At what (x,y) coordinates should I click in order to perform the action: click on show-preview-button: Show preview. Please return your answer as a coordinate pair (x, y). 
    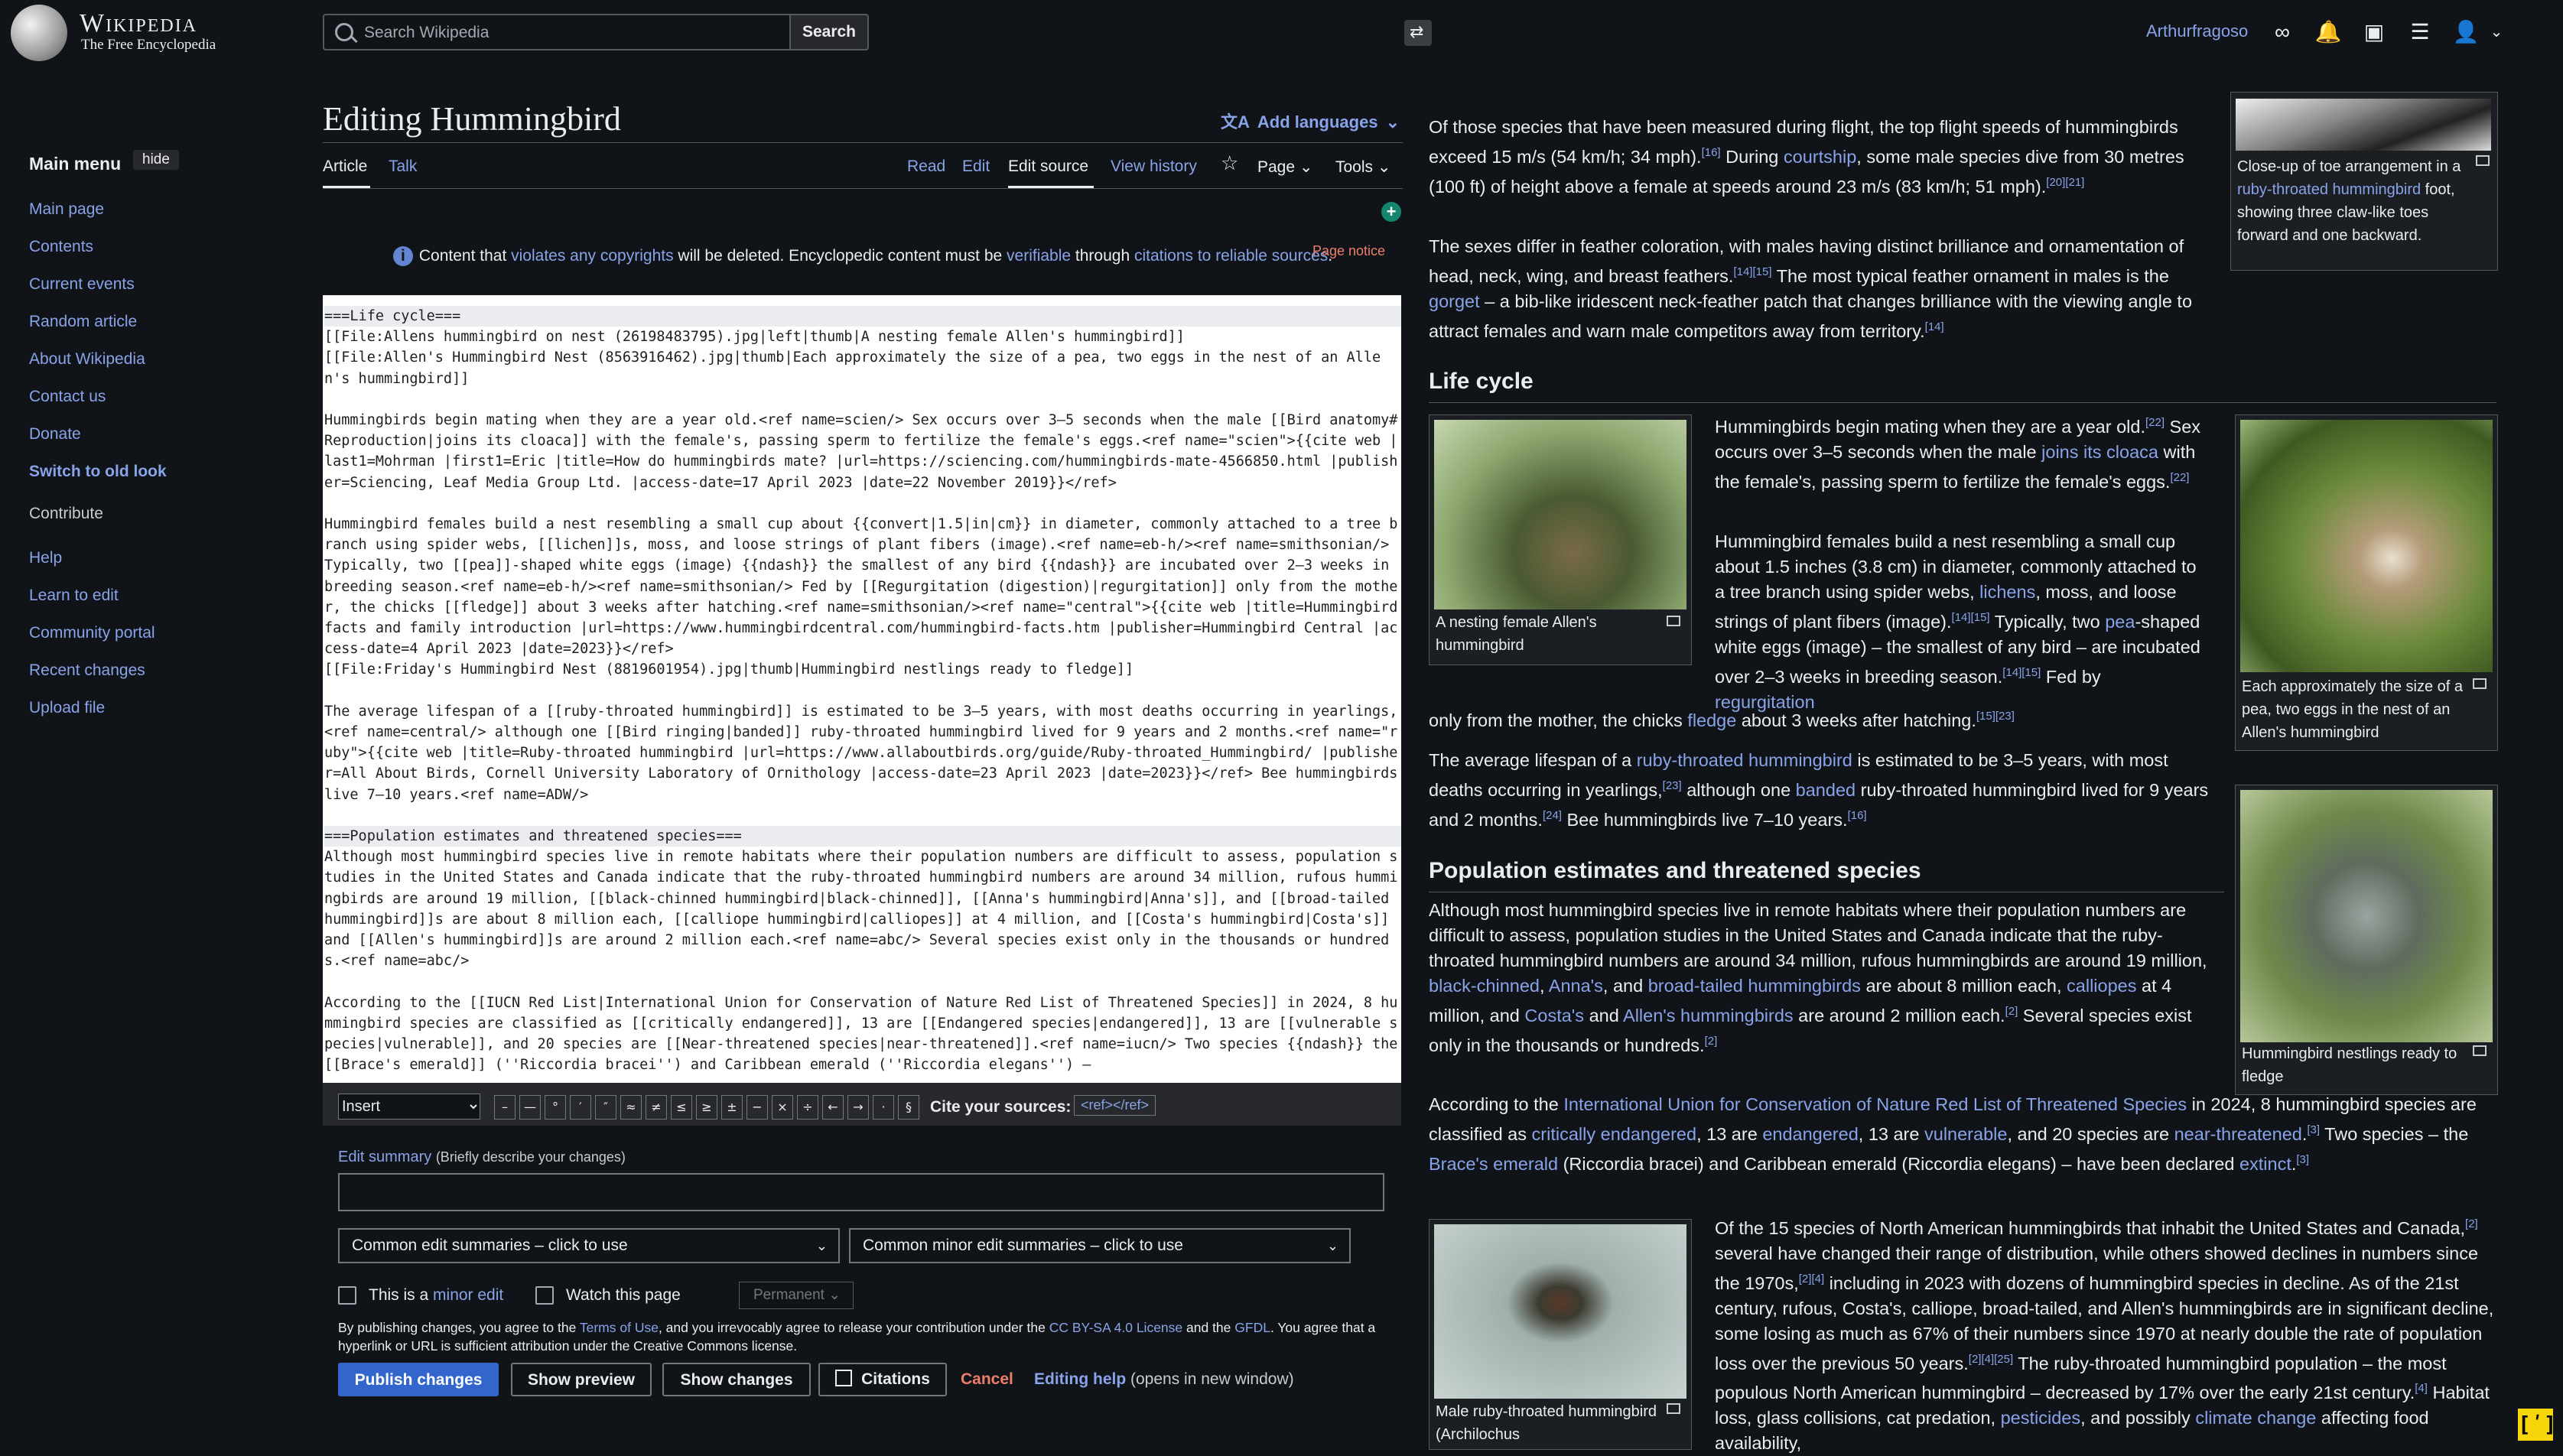
    Looking at the image, I should click on (581, 1379).